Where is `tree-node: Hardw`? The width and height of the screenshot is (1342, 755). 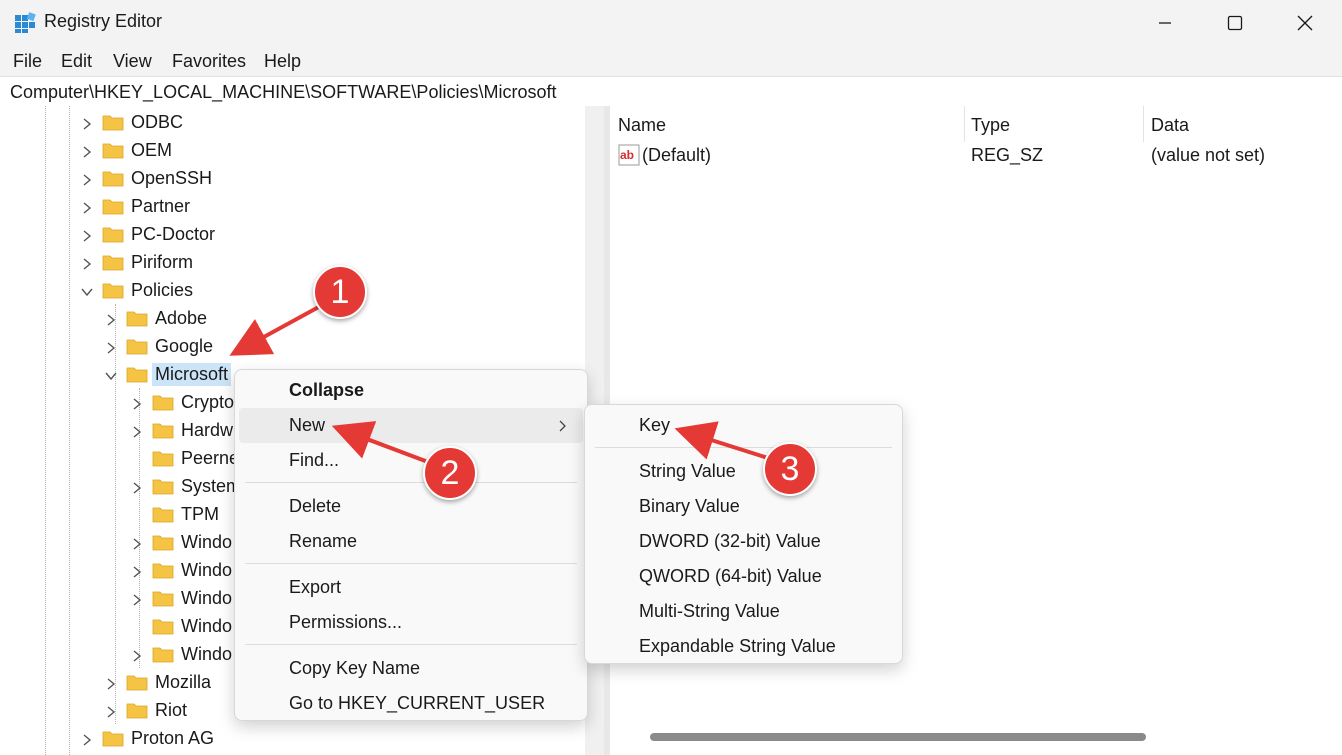 tree-node: Hardw is located at coordinates (183, 430).